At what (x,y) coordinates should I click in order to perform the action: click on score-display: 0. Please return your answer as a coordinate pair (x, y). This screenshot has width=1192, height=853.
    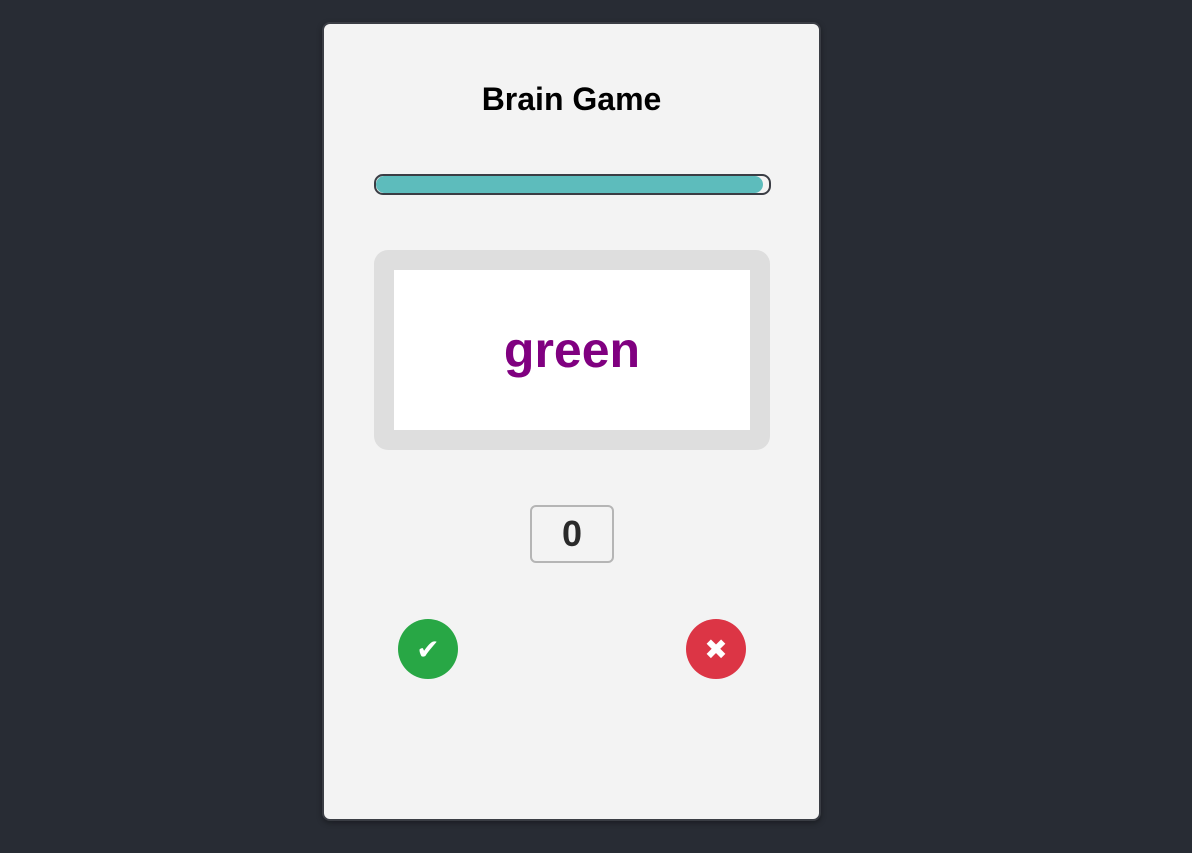
    Looking at the image, I should click on (572, 534).